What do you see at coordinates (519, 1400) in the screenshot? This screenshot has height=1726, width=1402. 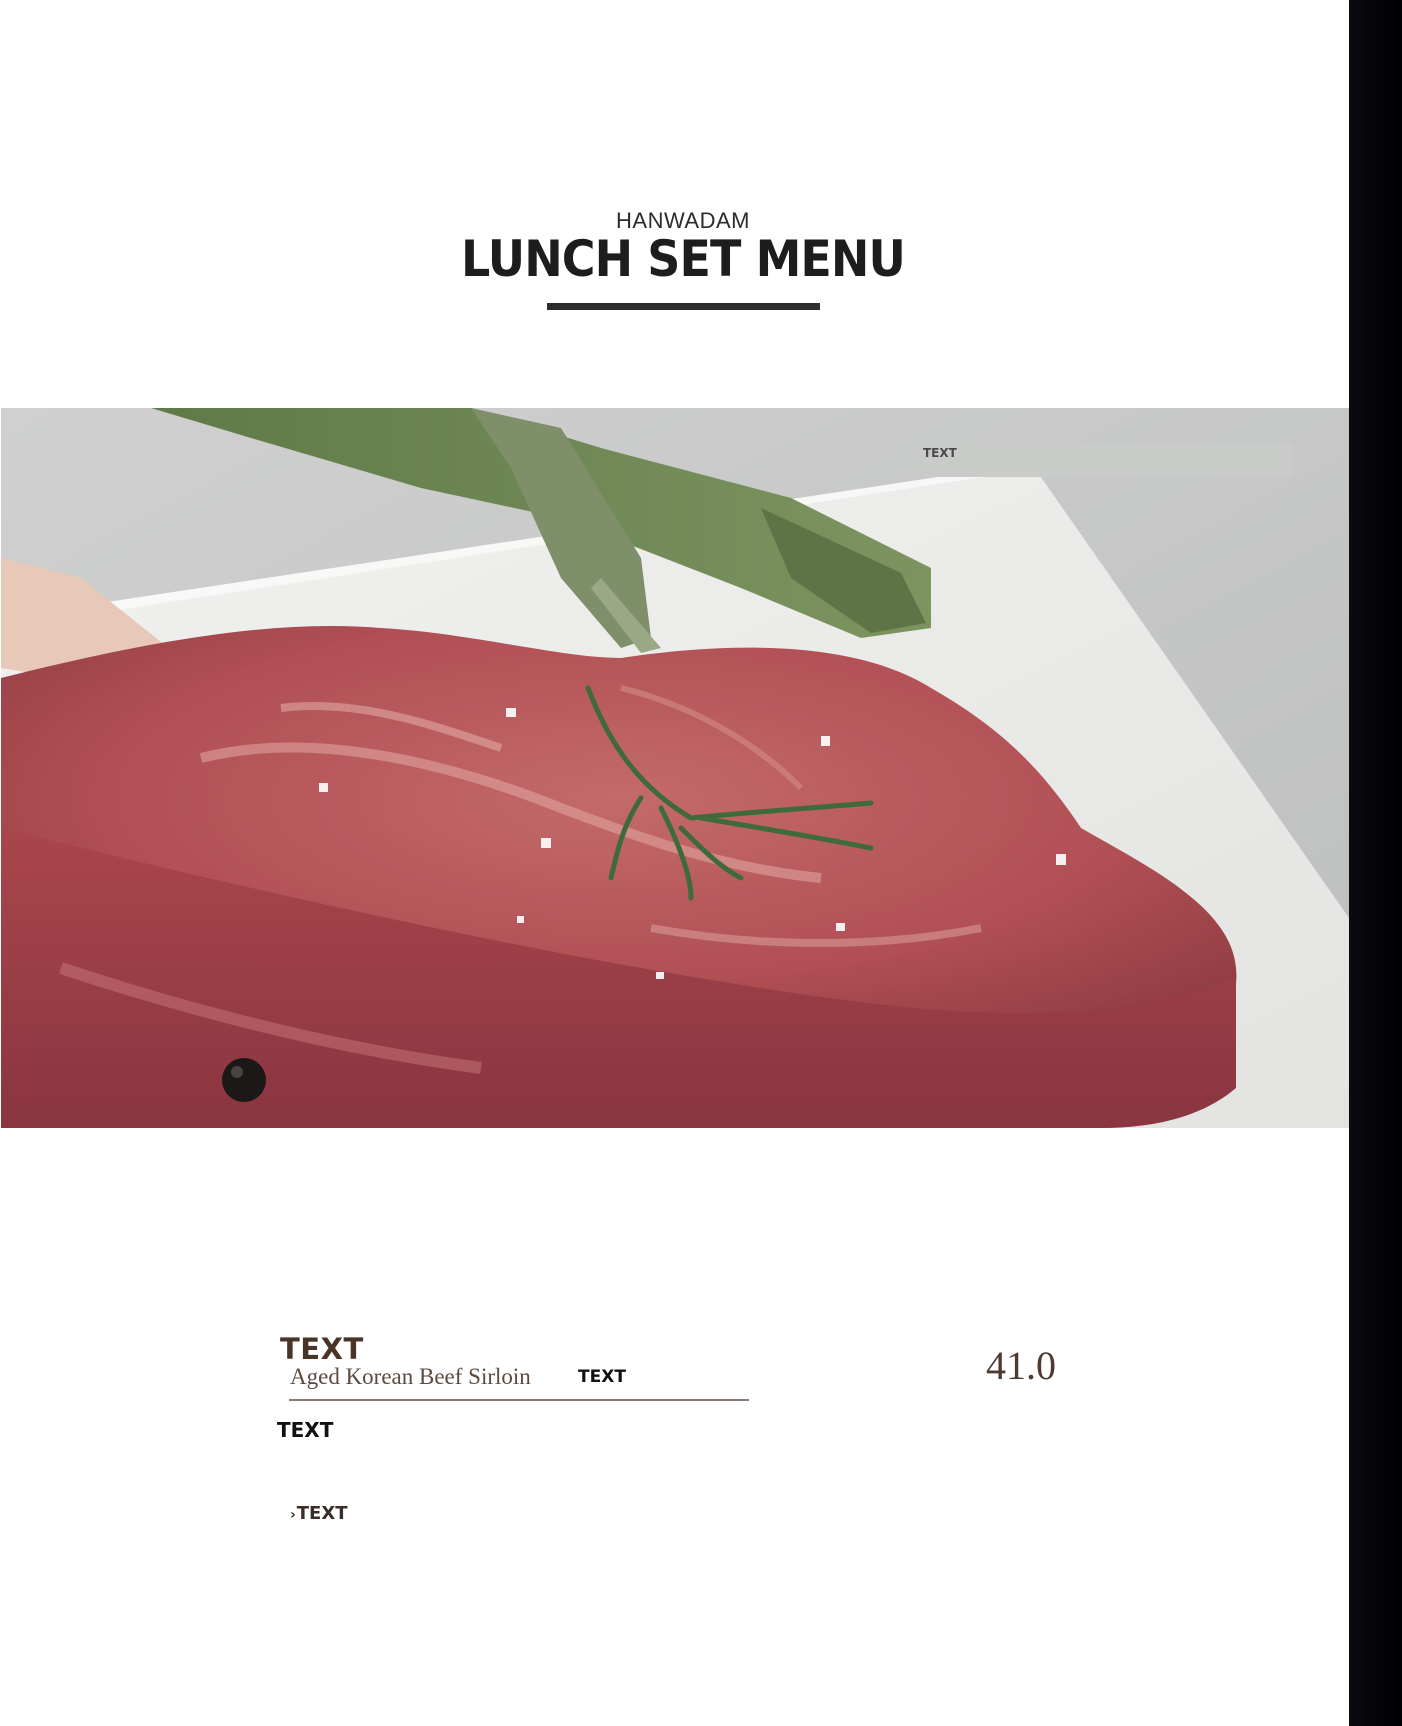 I see `menu-item-divider` at bounding box center [519, 1400].